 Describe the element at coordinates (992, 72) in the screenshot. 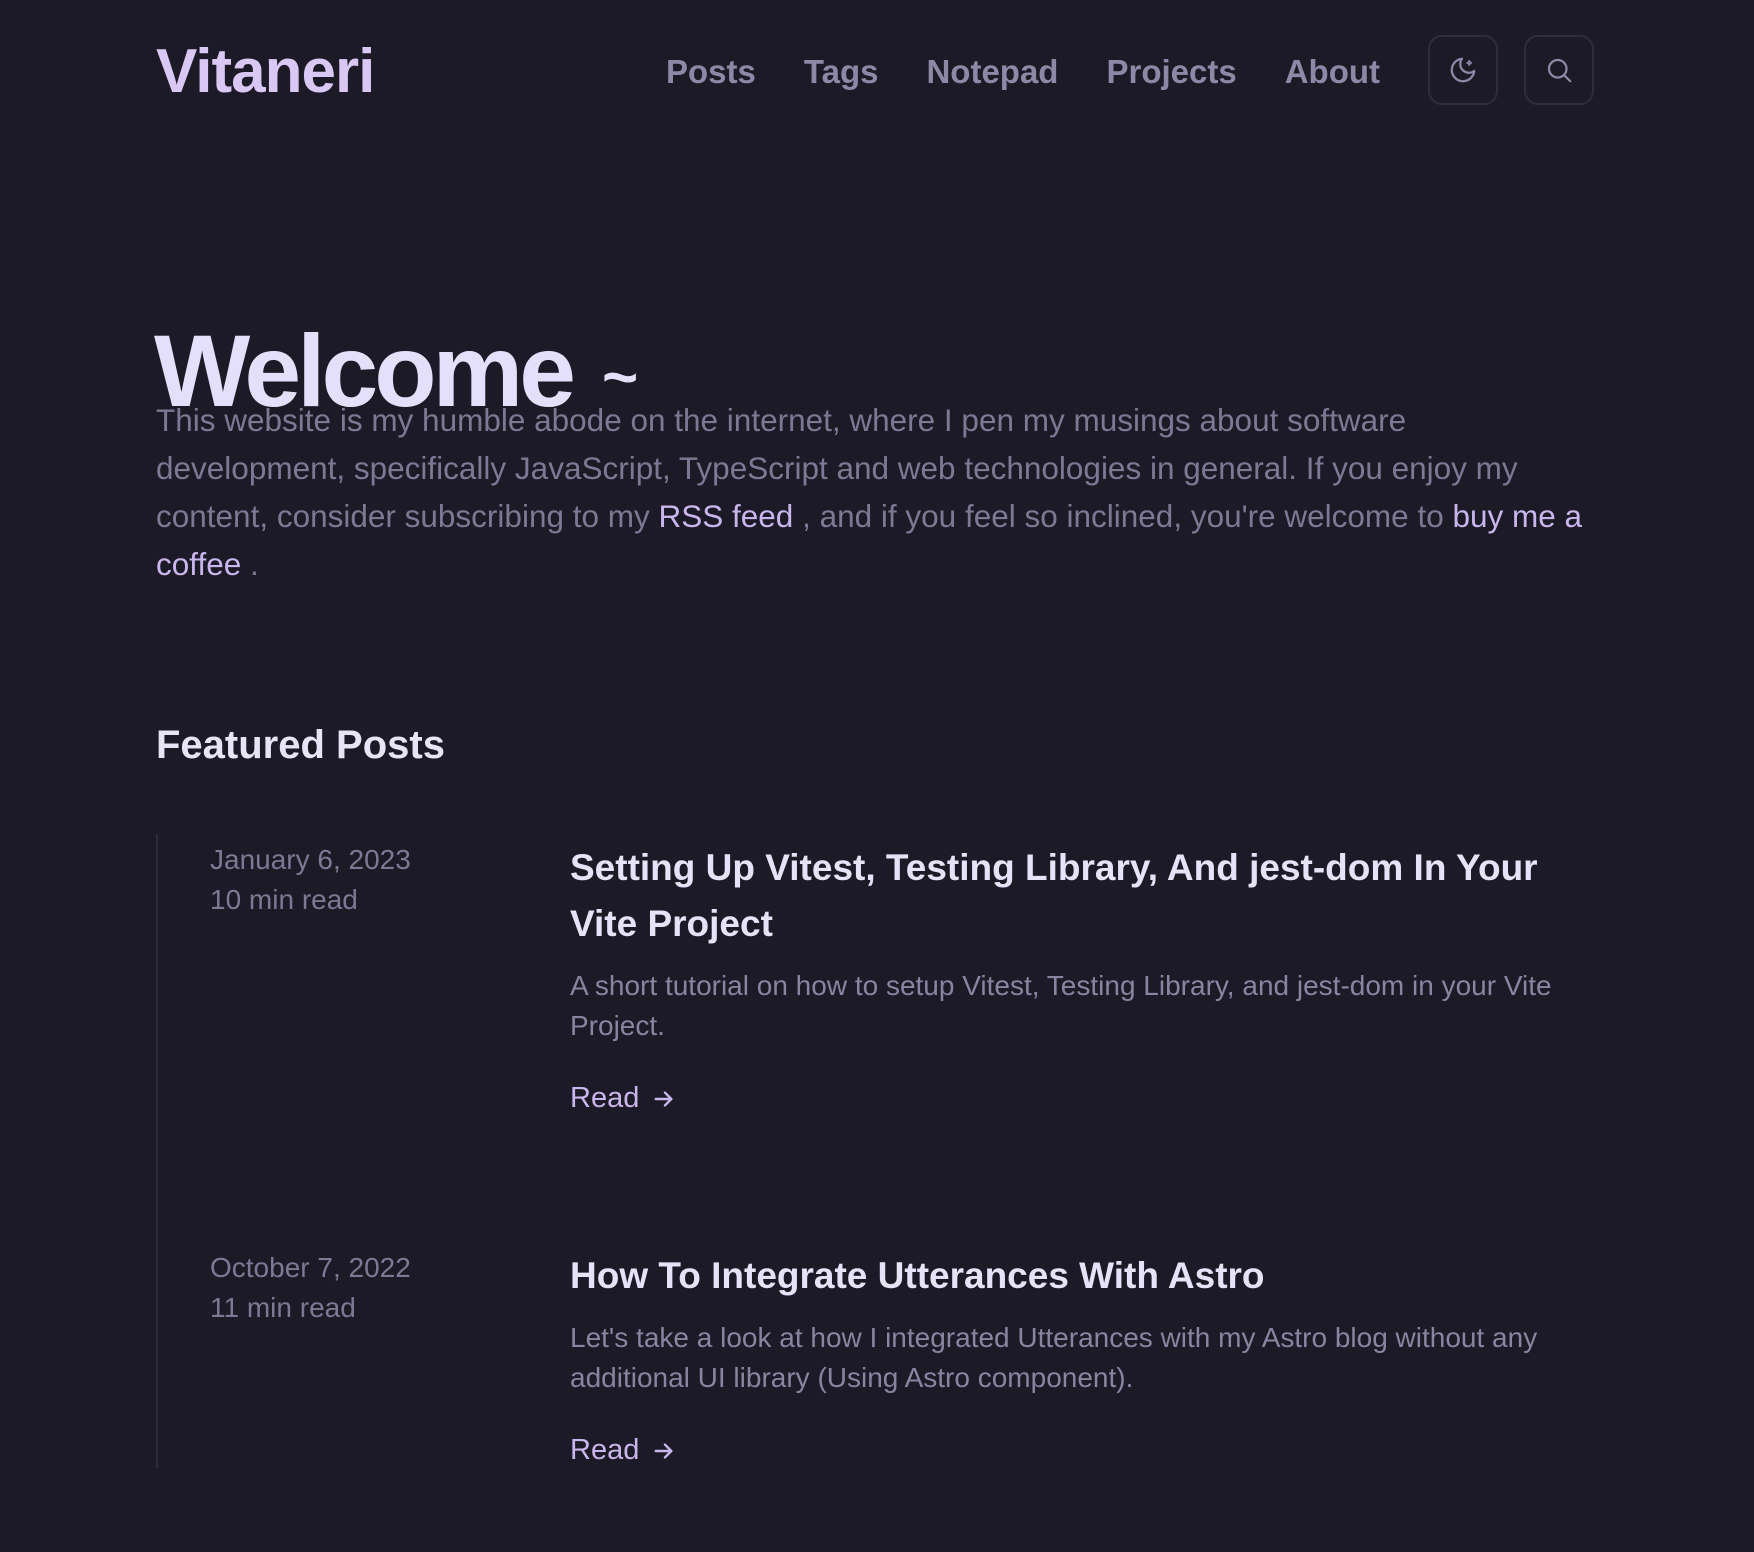

I see `nav-item-notepad: Notepad` at that location.